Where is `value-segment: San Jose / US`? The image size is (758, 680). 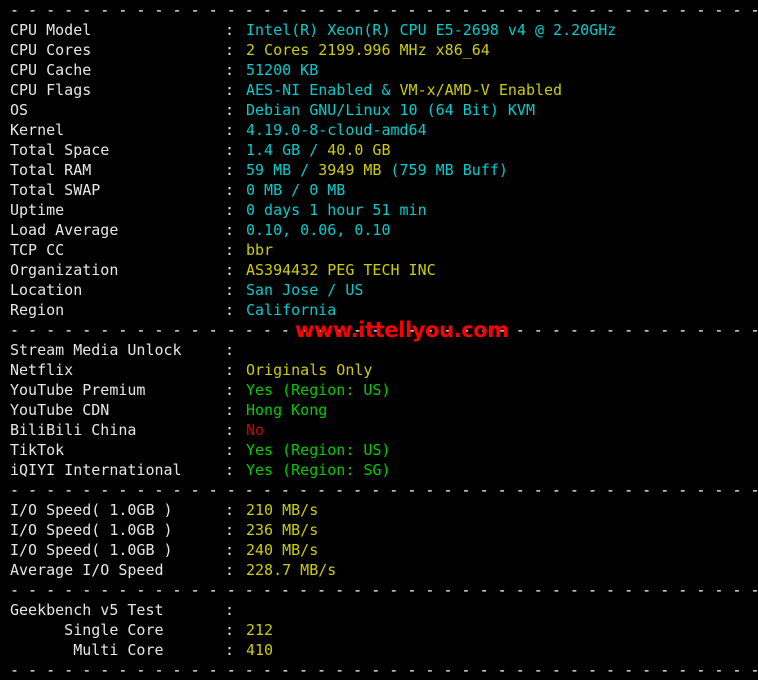
value-segment: San Jose / US is located at coordinates (305, 290).